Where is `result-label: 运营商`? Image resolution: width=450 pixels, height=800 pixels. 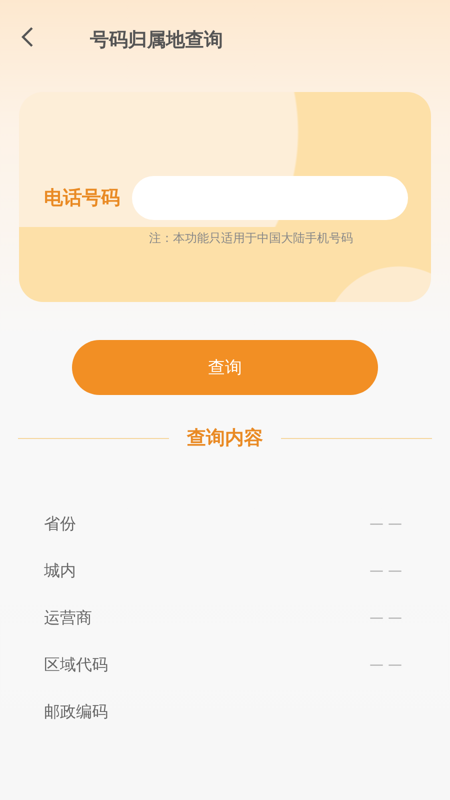
result-label: 运营商 is located at coordinates (68, 618).